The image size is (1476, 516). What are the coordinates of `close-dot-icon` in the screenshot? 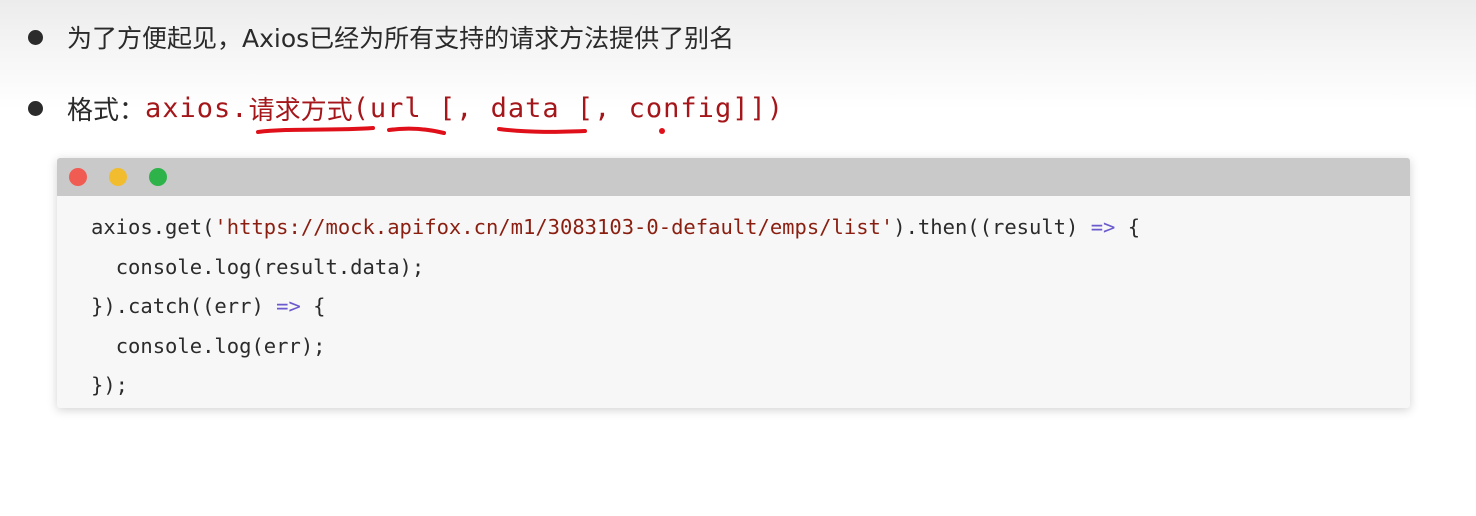 It's located at (78, 177).